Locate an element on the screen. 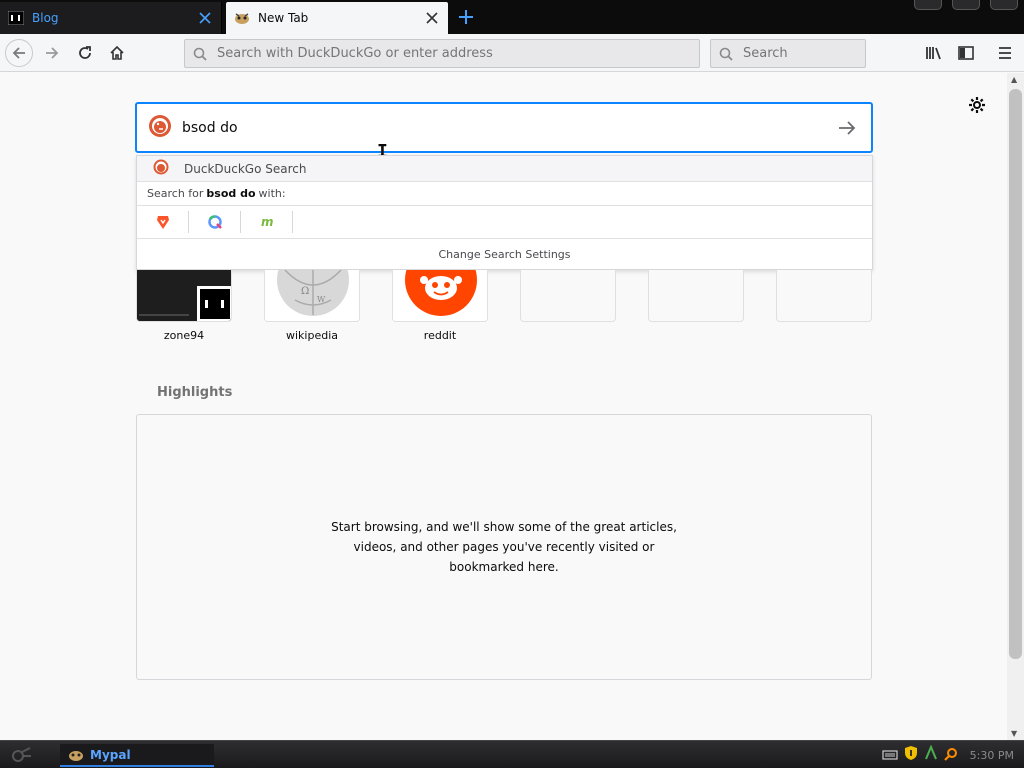 This screenshot has height=768, width=1024. start-menu-icon is located at coordinates (21, 754).